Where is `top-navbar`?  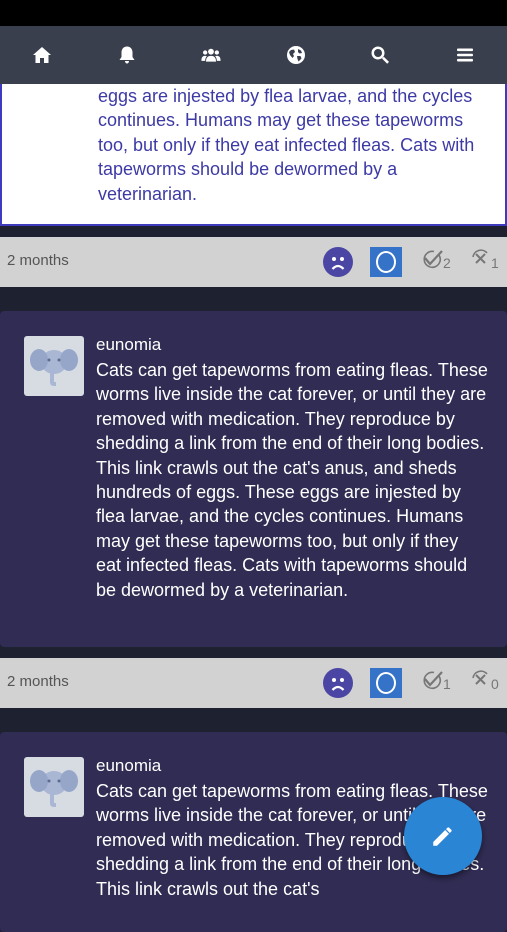 top-navbar is located at coordinates (253, 55).